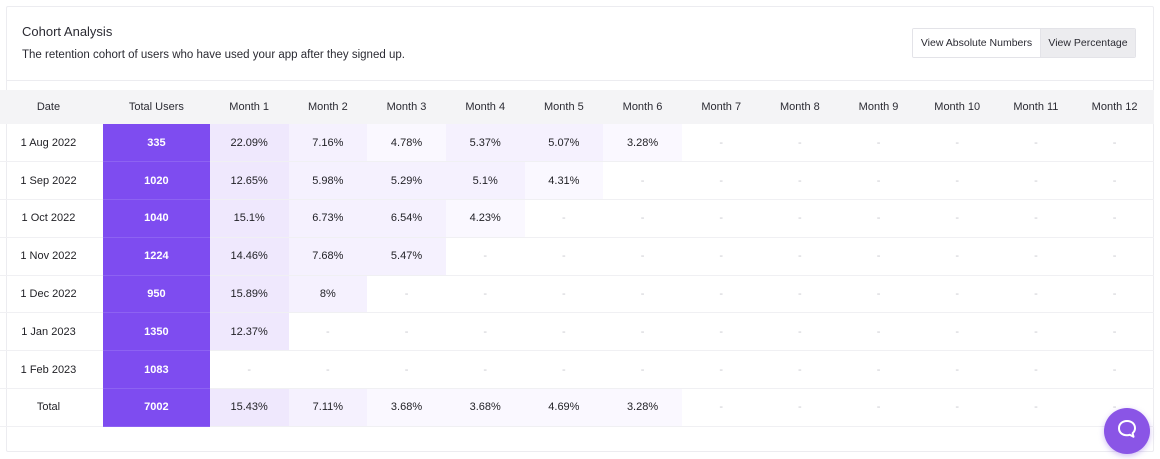 This screenshot has height=459, width=1160. What do you see at coordinates (406, 181) in the screenshot?
I see `retention-cell: 5.29%` at bounding box center [406, 181].